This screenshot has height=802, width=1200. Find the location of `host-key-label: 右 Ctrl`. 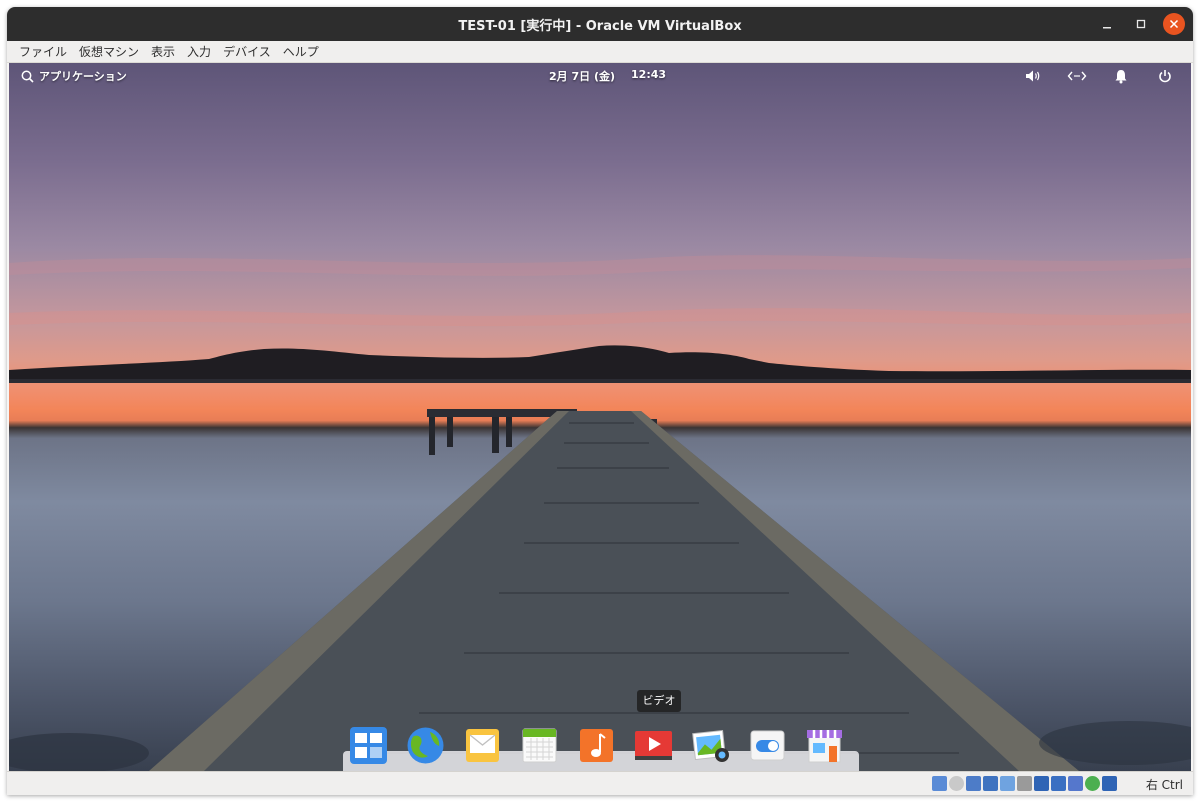

host-key-label: 右 Ctrl is located at coordinates (1164, 785).